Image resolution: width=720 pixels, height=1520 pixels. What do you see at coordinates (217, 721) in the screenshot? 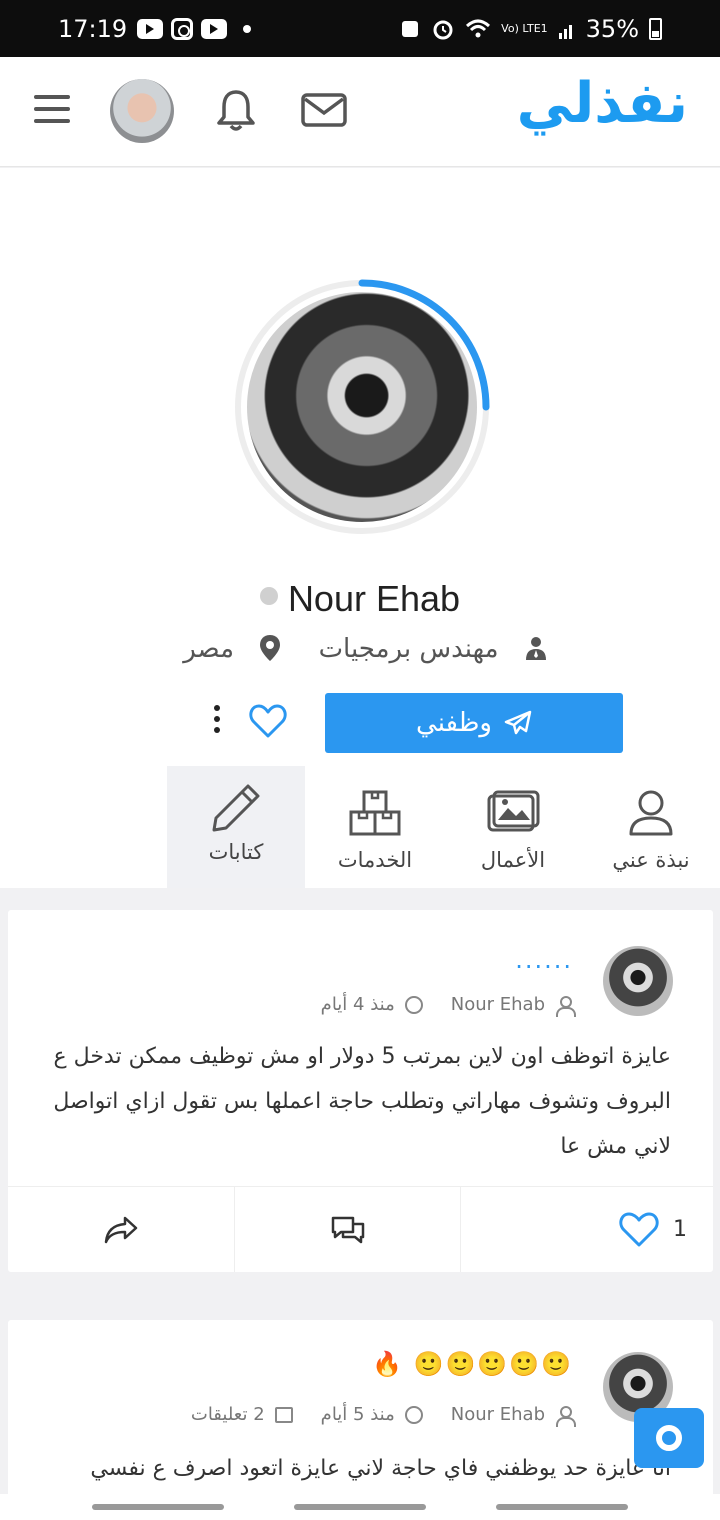
I see `more-options-icon` at bounding box center [217, 721].